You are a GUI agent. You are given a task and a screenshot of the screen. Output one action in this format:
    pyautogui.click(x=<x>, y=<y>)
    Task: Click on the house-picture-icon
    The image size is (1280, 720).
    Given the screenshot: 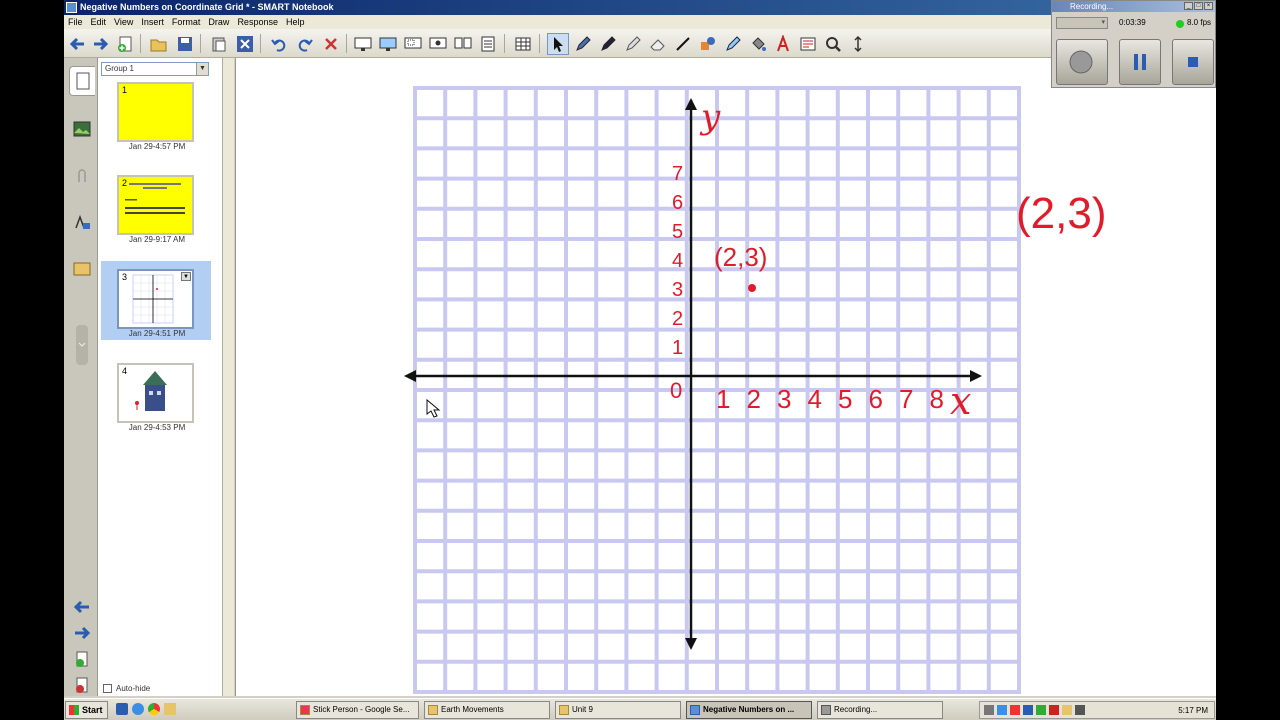 What is the action you would take?
    pyautogui.click(x=151, y=391)
    